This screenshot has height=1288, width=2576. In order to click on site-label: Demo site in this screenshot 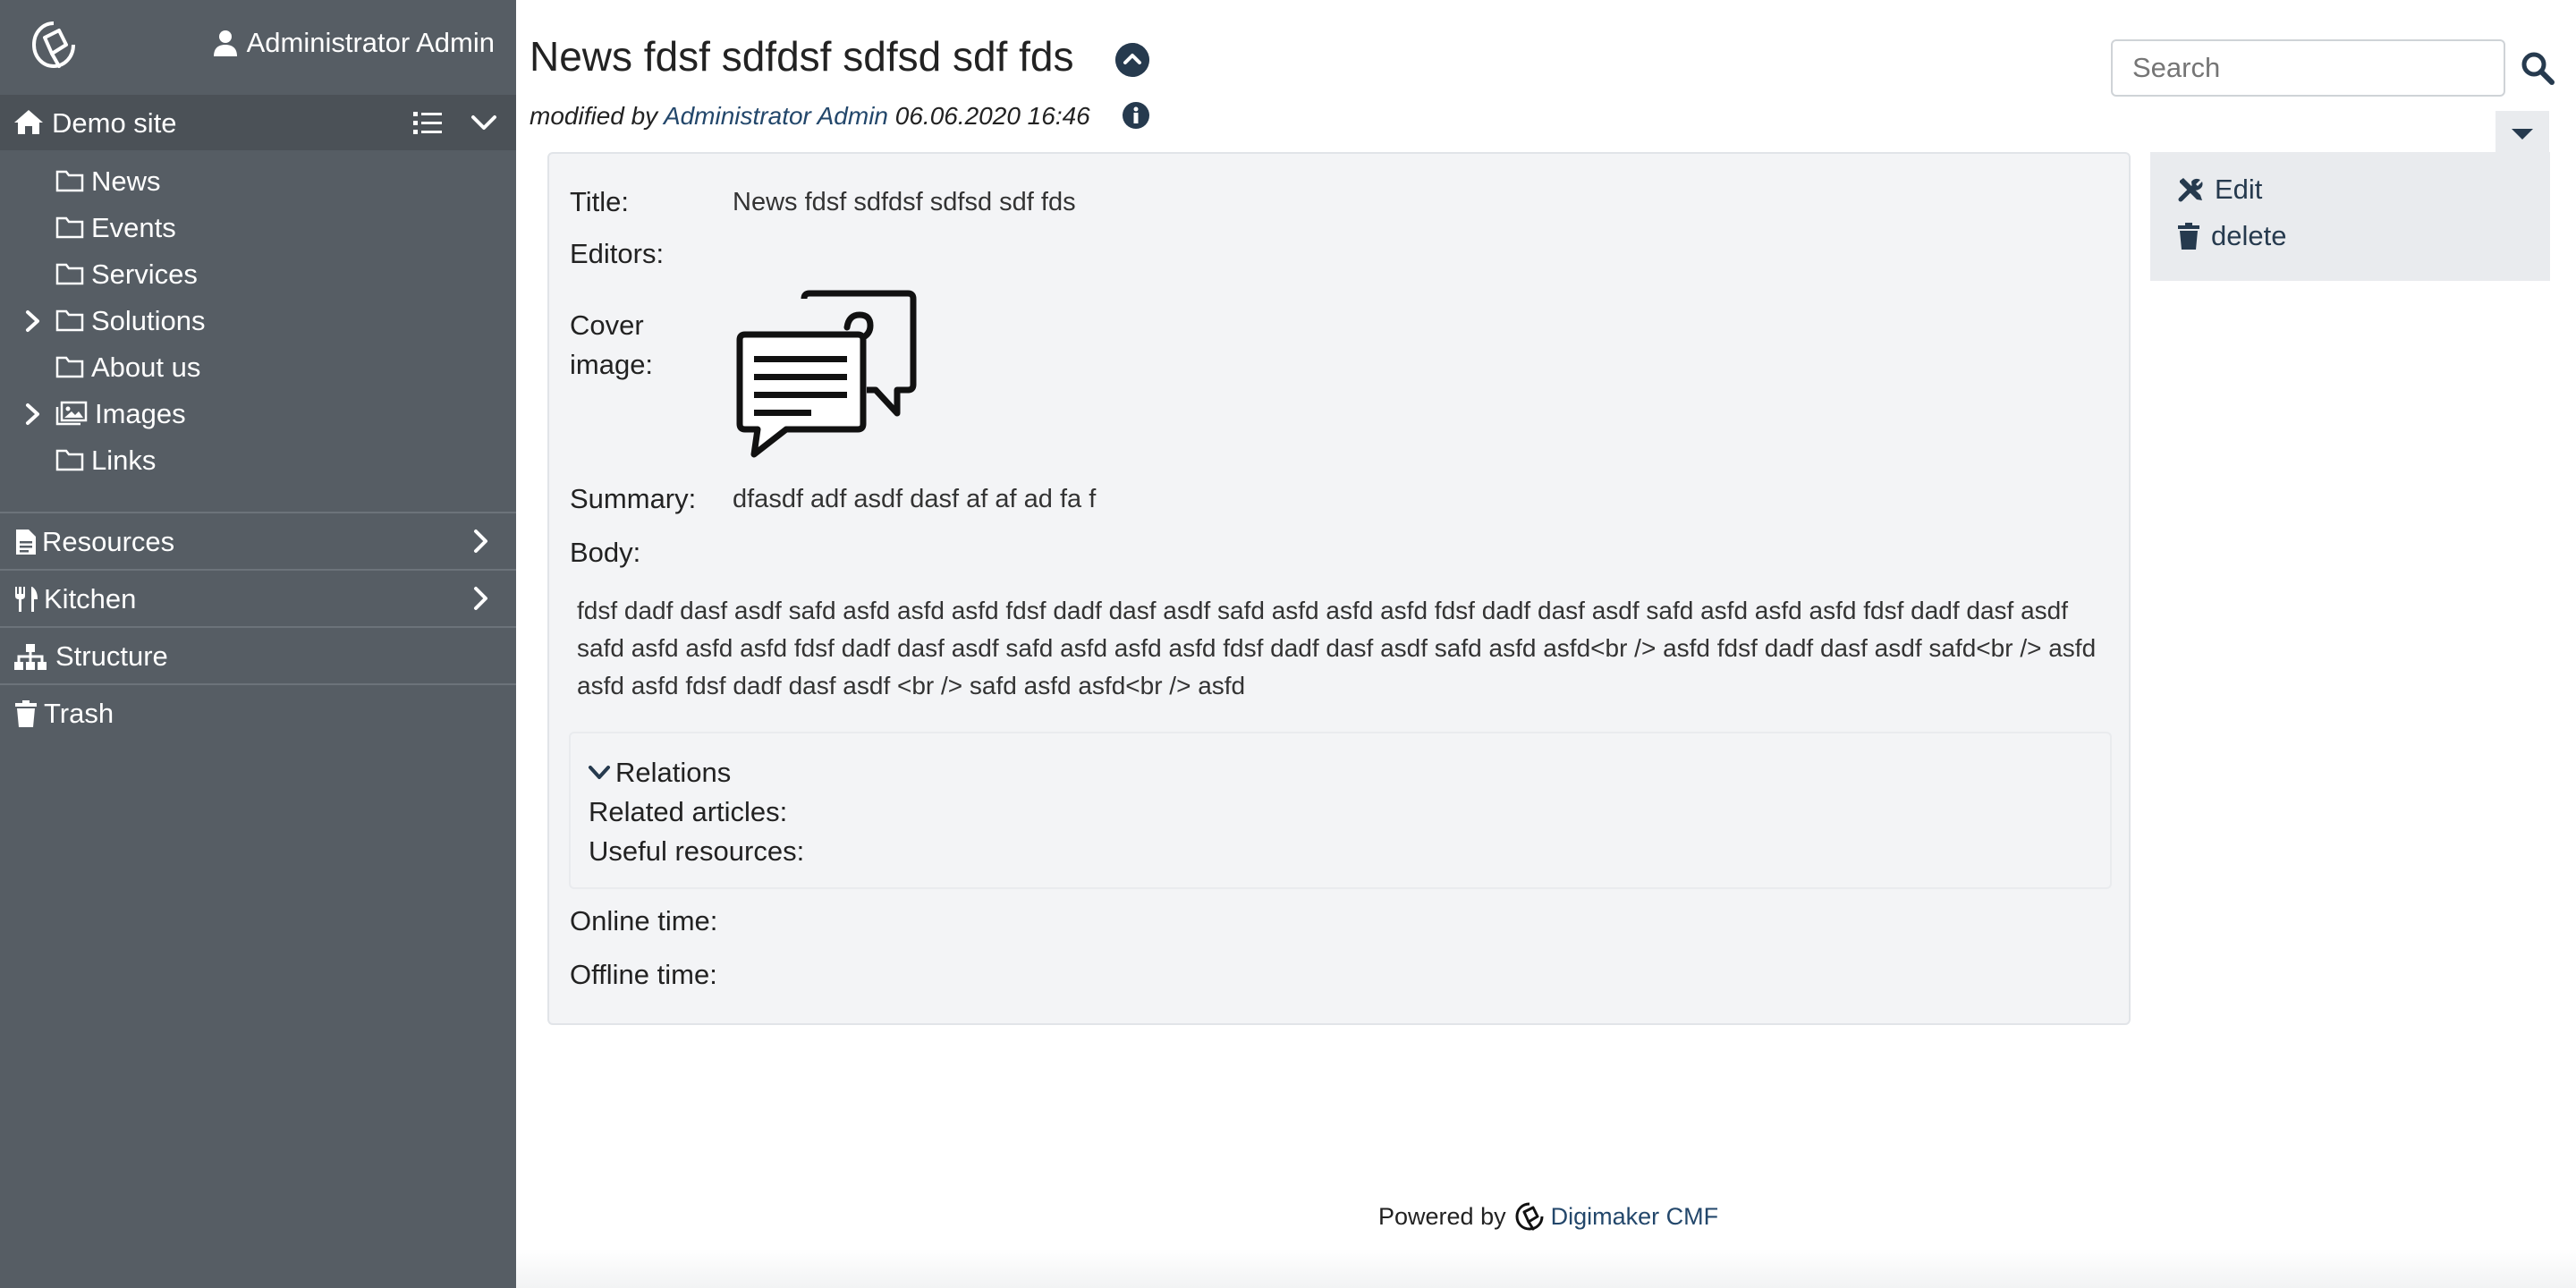, I will do `click(114, 123)`.